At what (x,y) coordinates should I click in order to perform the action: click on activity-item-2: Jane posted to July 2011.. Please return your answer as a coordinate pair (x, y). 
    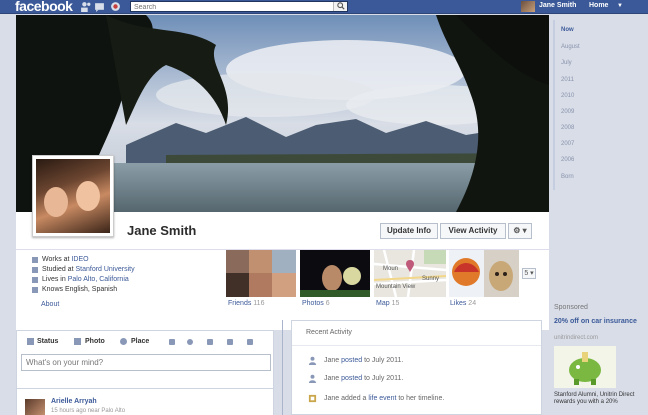
    Looking at the image, I should click on (363, 378).